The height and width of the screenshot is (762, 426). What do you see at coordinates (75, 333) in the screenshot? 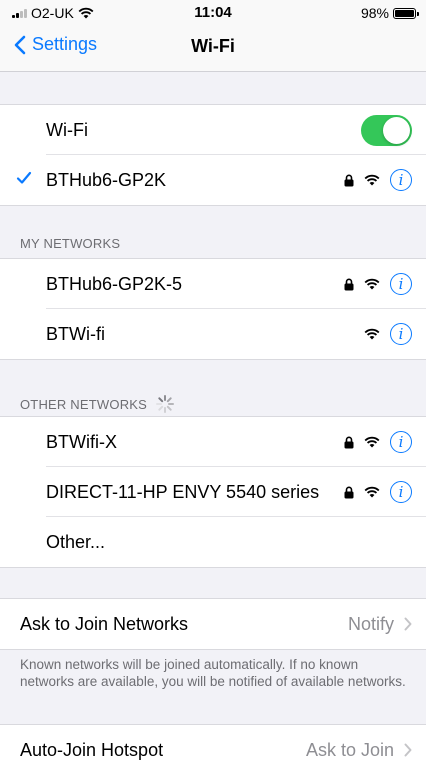
I see `network-name: BTWi-fi` at bounding box center [75, 333].